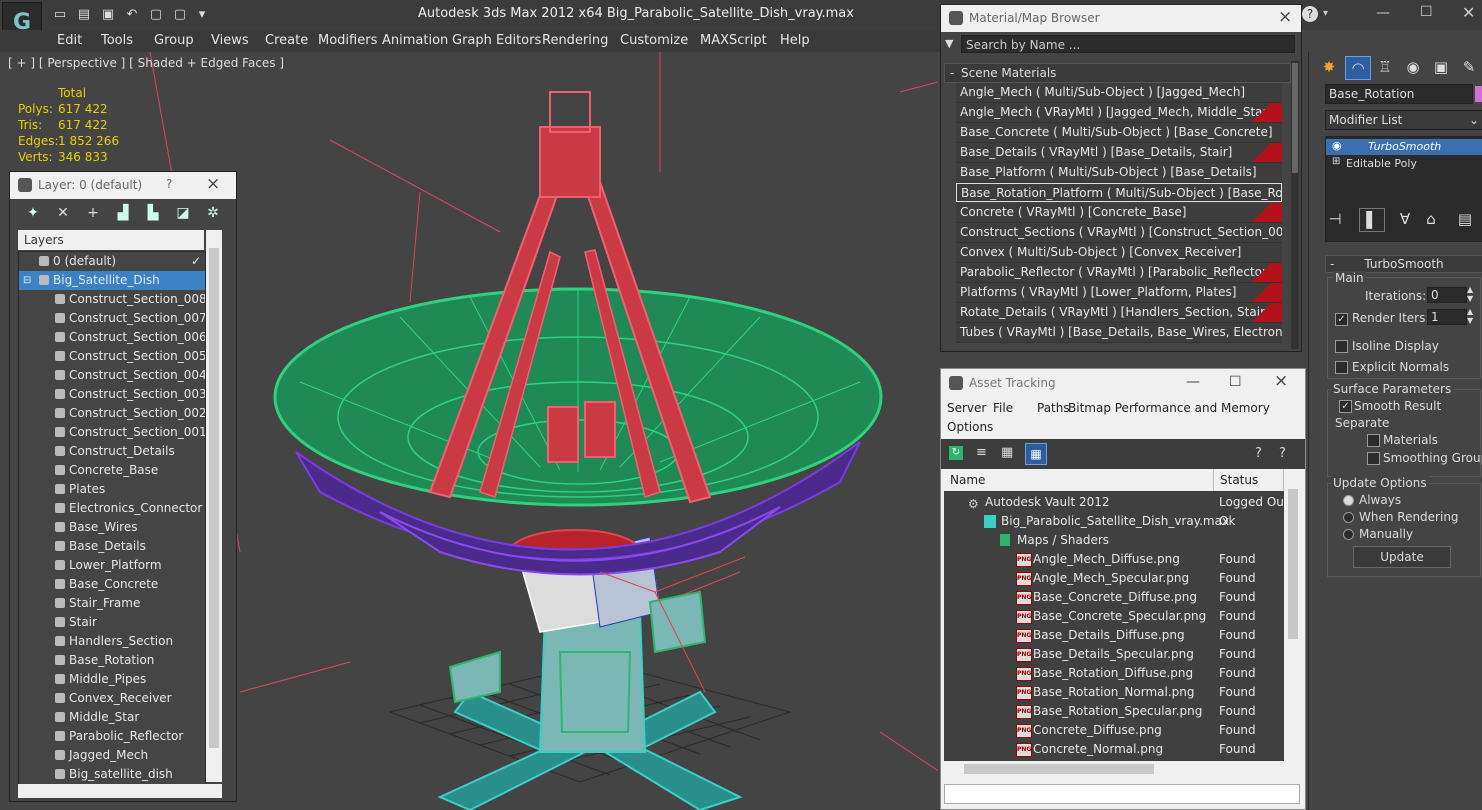  What do you see at coordinates (1413, 67) in the screenshot?
I see `motion-tab-icon: ◉` at bounding box center [1413, 67].